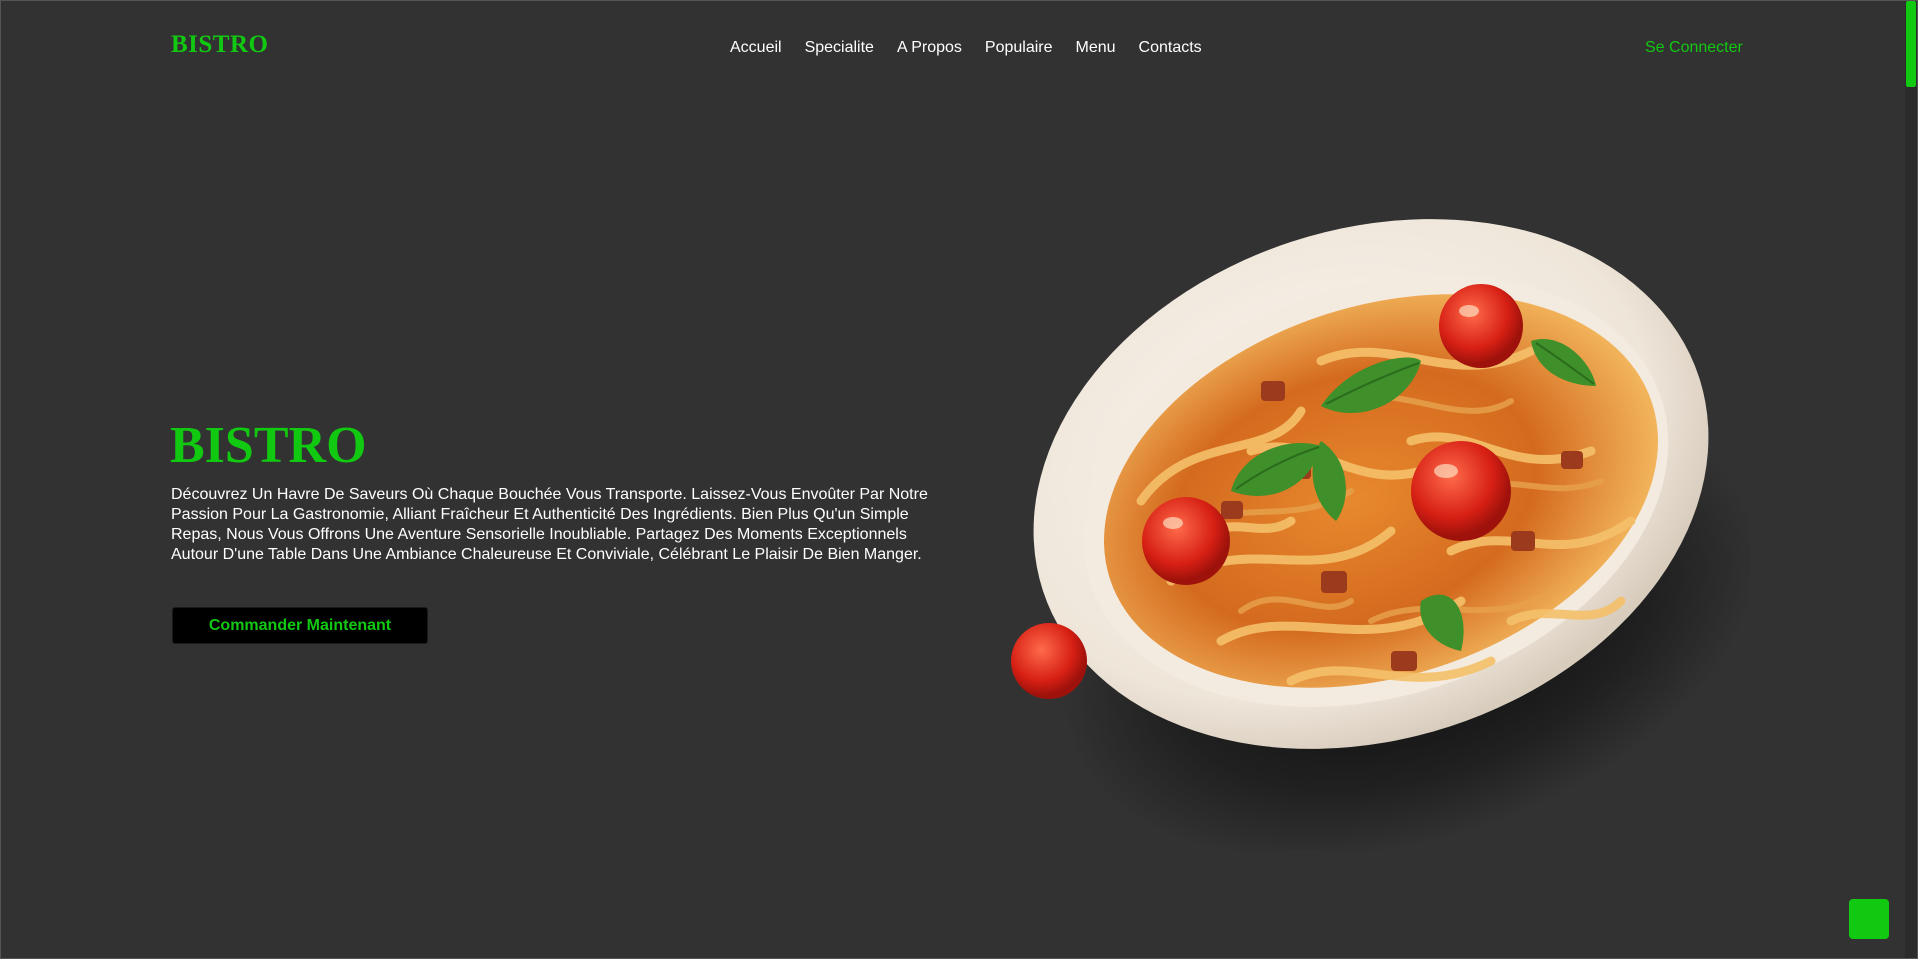 The height and width of the screenshot is (959, 1918). I want to click on nav-item-contacts: Contacts, so click(1170, 48).